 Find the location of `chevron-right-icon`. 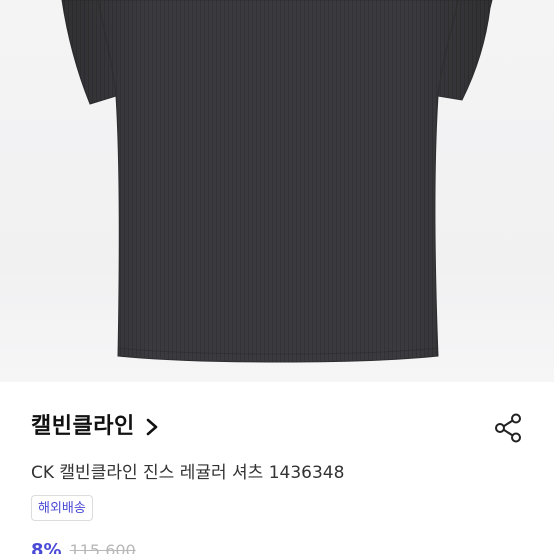

chevron-right-icon is located at coordinates (152, 427).